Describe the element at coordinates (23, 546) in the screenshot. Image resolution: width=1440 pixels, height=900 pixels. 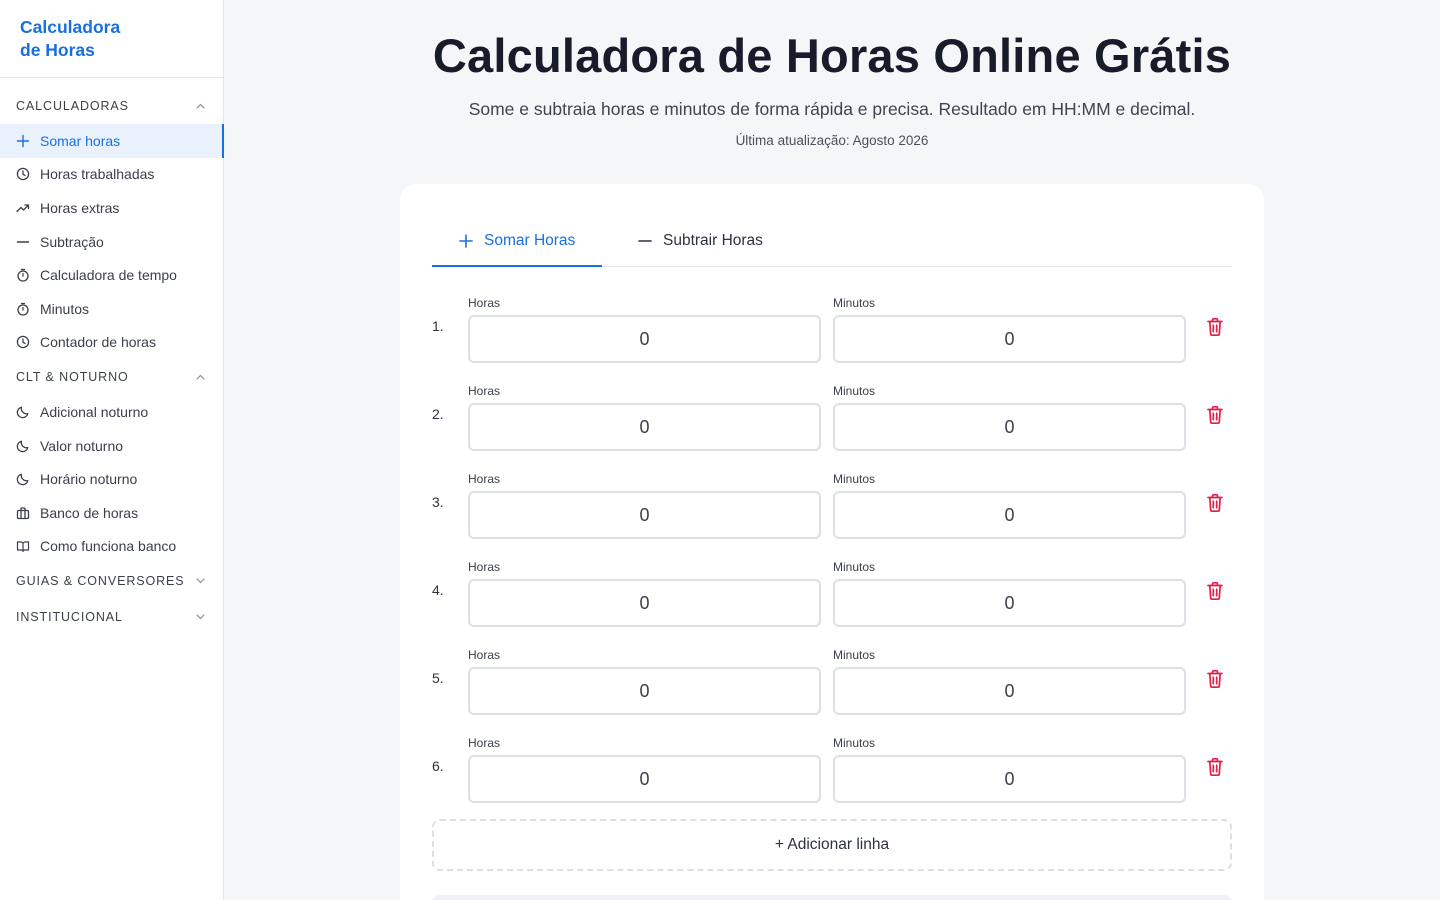
I see `book-icon` at that location.